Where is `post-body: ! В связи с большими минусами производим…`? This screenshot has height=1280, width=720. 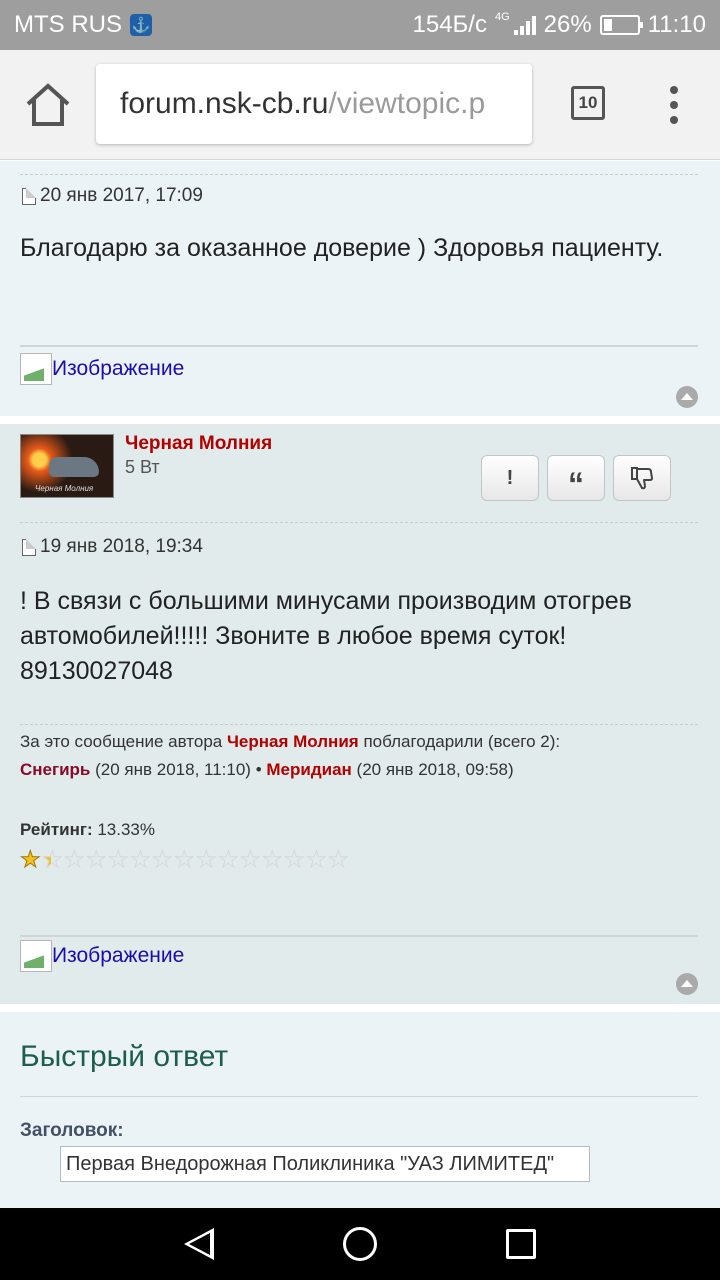 post-body: ! В связи с большими минусами производим… is located at coordinates (326, 636).